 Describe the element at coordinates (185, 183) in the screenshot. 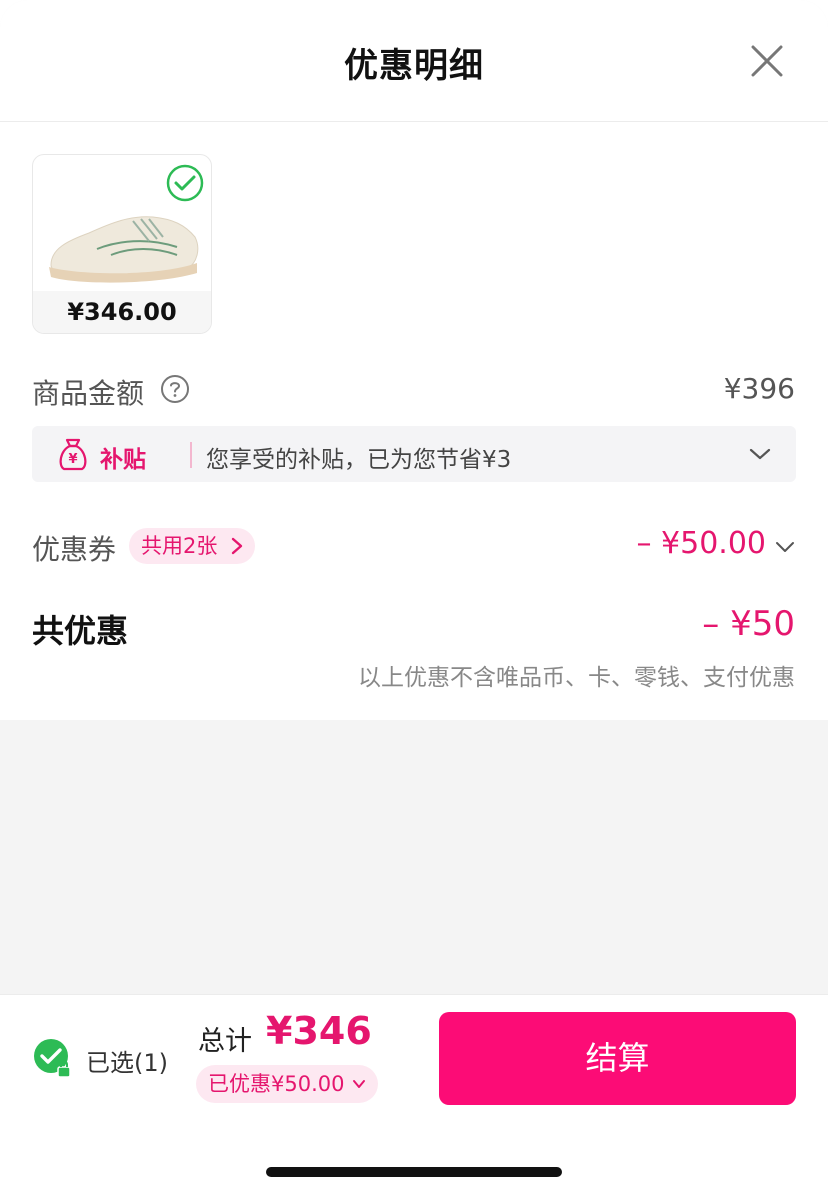

I see `check-circle-icon` at that location.